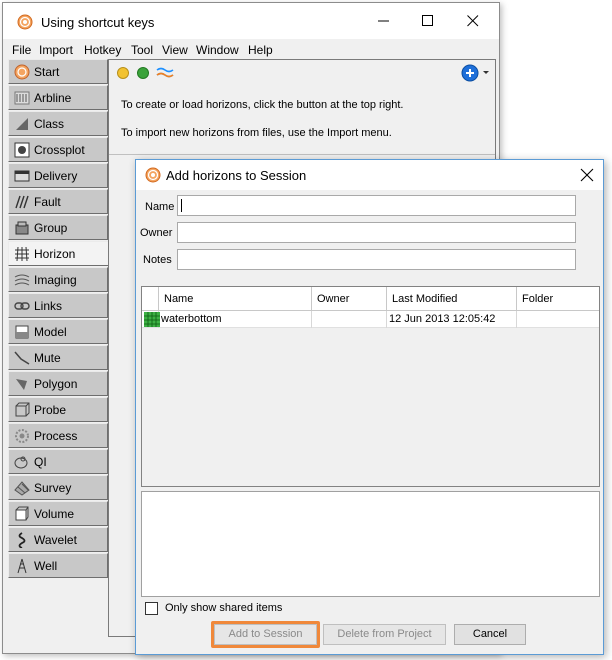 The height and width of the screenshot is (660, 612). What do you see at coordinates (558, 299) in the screenshot?
I see `table-header-folder: Folder` at bounding box center [558, 299].